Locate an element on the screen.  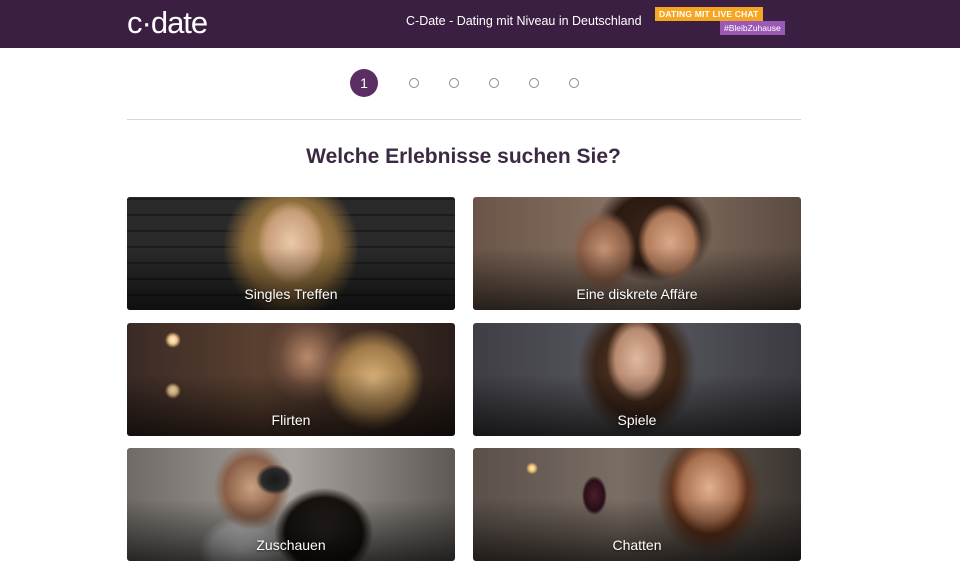
option-card-chatten: Chatten is located at coordinates (637, 504).